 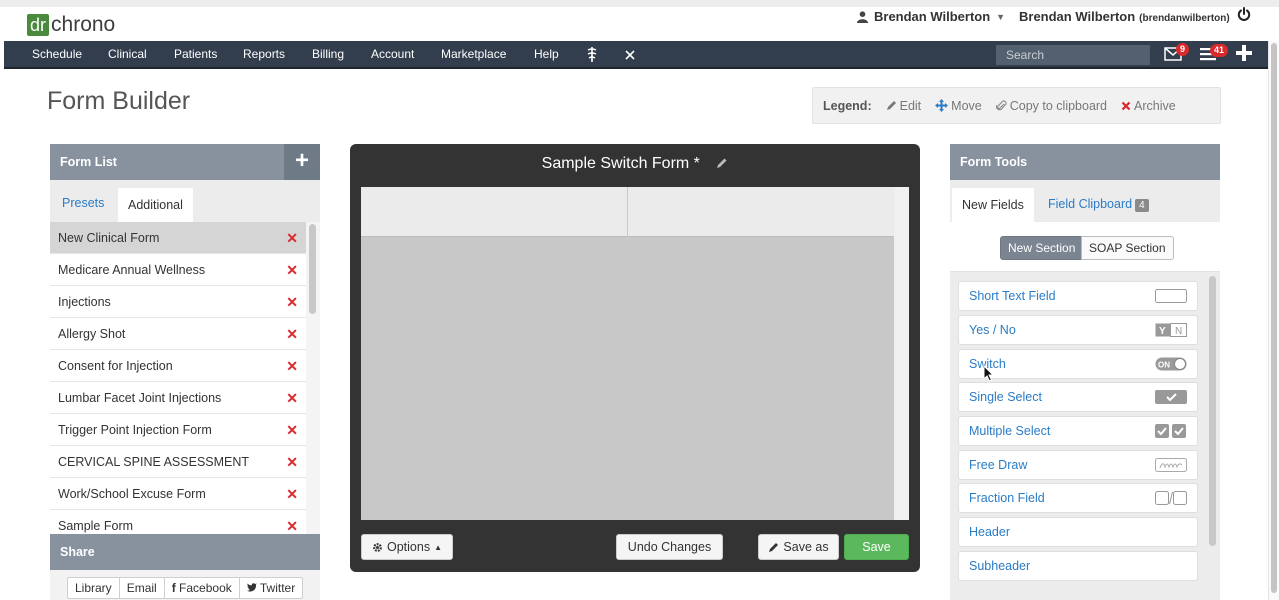 I want to click on nav-account: Account, so click(x=392, y=54).